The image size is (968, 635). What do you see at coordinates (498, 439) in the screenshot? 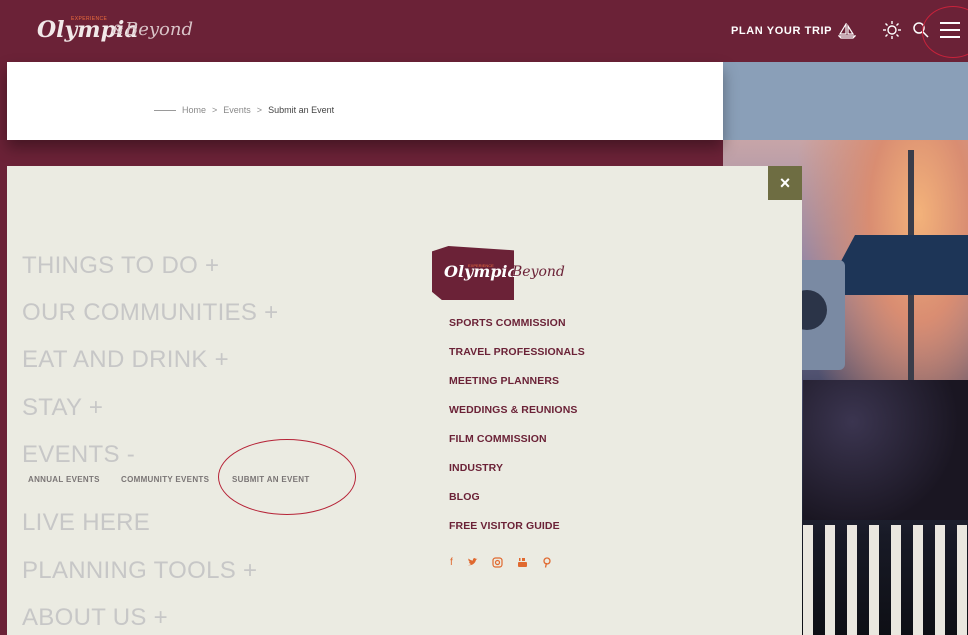
I see `link-film-commission: FILM COMMISSION` at bounding box center [498, 439].